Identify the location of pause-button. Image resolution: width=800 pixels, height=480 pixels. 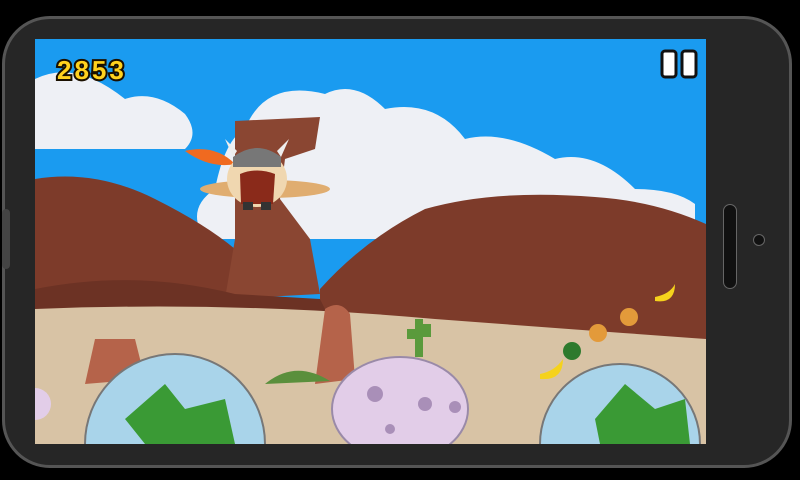
(679, 64).